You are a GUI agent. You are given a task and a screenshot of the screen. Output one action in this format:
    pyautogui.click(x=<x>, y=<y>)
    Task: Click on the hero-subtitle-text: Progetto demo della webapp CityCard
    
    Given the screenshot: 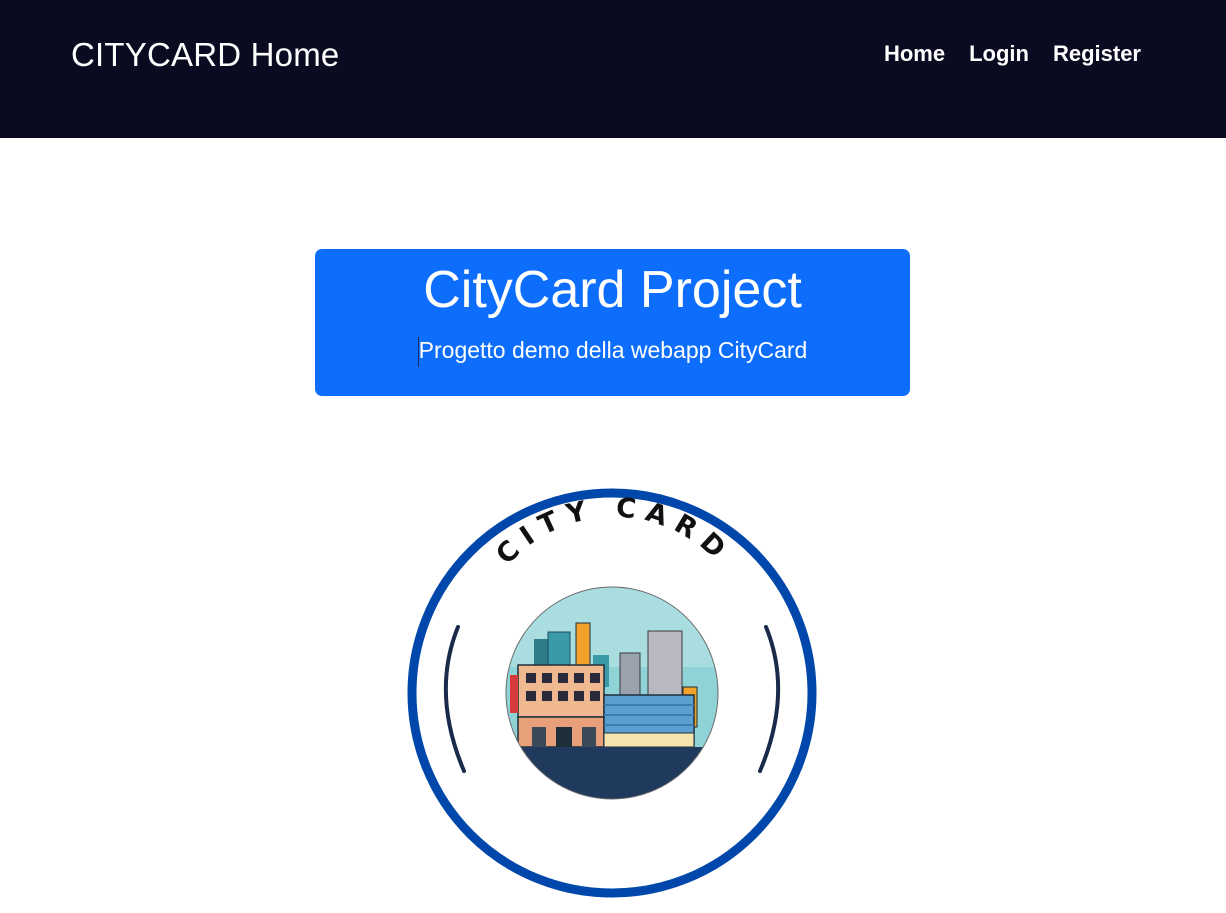 What is the action you would take?
    pyautogui.click(x=613, y=350)
    